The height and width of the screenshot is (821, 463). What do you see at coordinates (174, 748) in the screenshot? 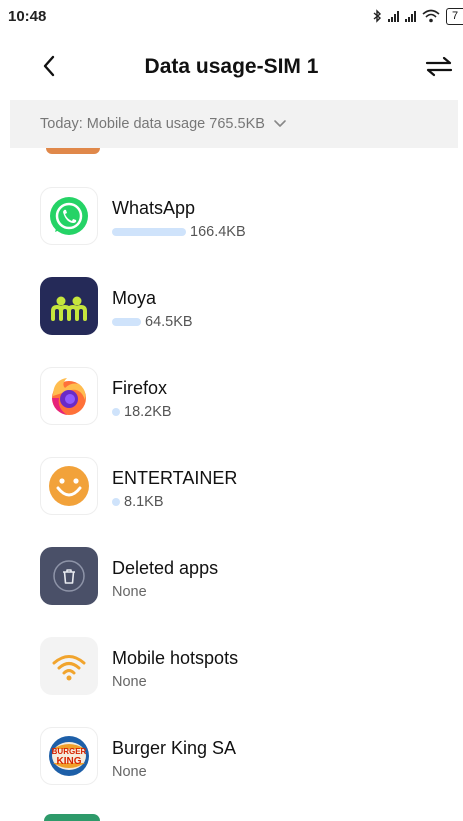
I see `app-name: Burger King SA` at bounding box center [174, 748].